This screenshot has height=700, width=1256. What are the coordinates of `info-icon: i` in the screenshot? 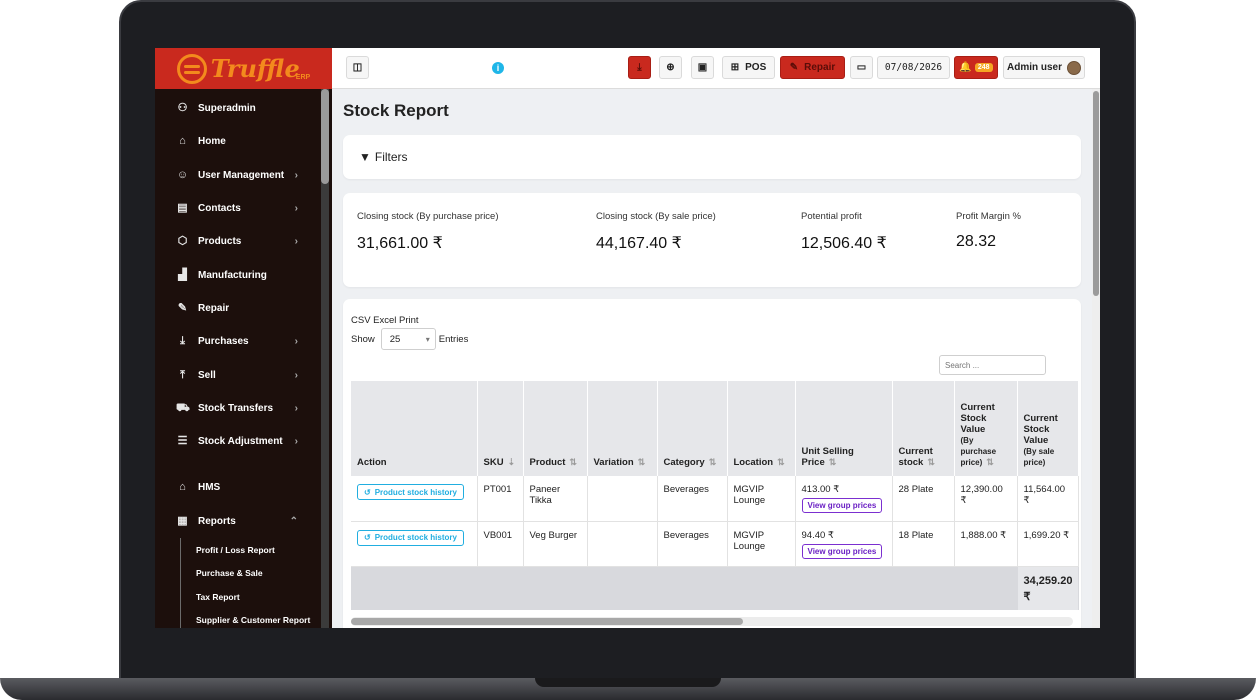 It's located at (498, 68).